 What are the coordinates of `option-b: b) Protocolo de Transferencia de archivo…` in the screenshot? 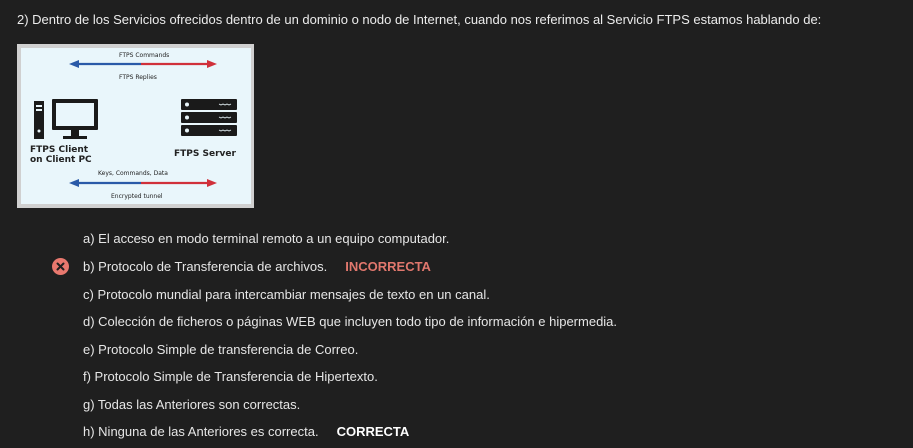 It's located at (257, 266).